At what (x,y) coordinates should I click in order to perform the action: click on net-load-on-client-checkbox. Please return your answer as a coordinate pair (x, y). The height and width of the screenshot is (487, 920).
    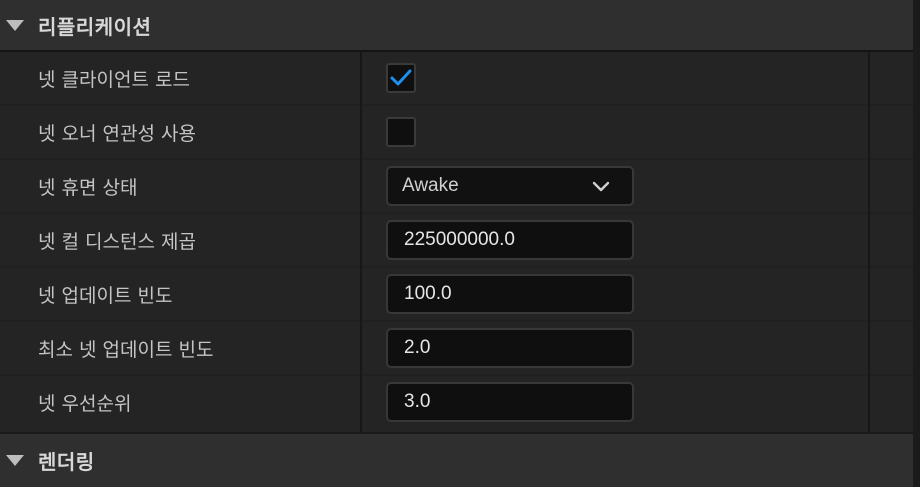
    Looking at the image, I should click on (401, 78).